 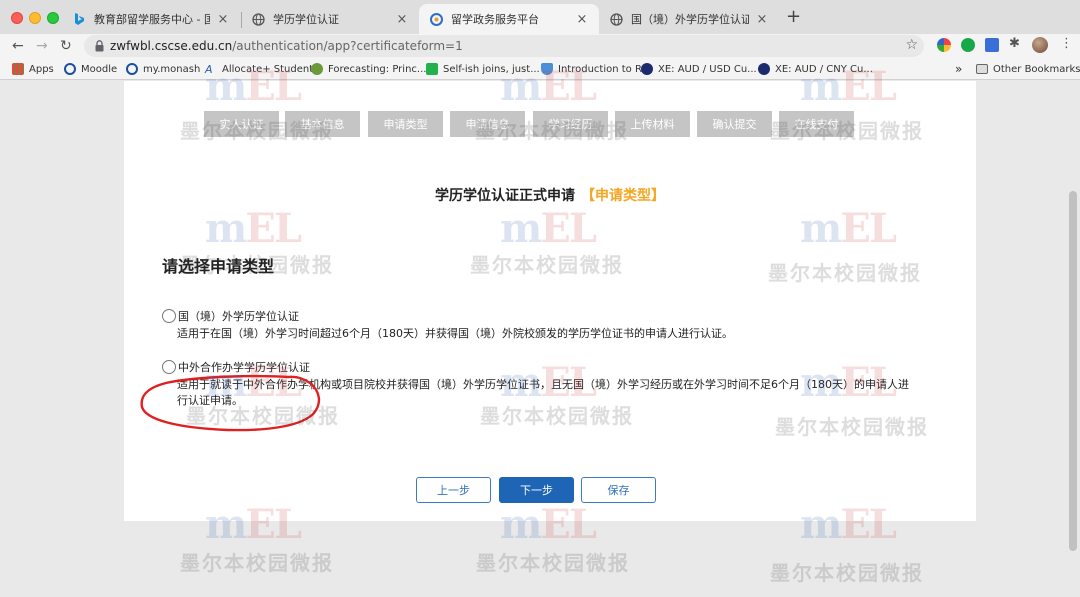 I want to click on step-basic-info: 基本信息, so click(x=322, y=124).